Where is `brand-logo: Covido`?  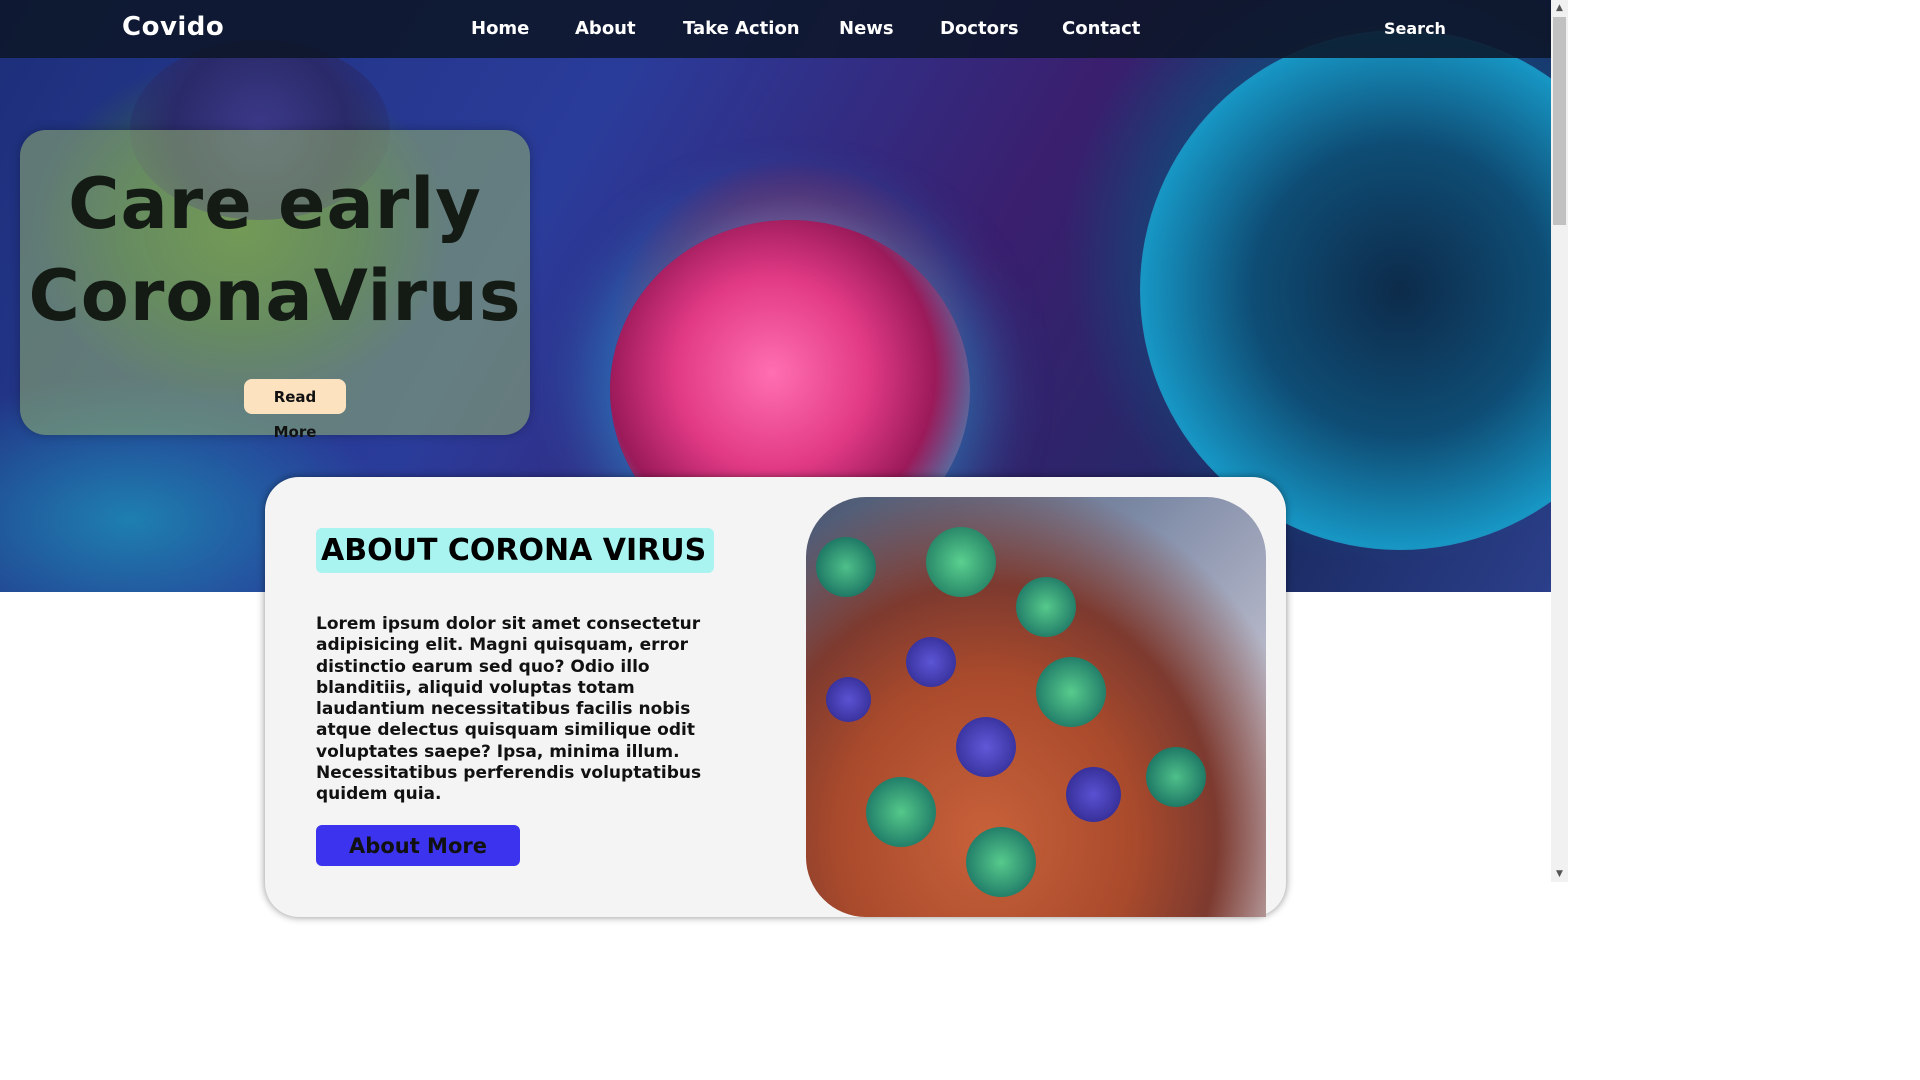 brand-logo: Covido is located at coordinates (173, 27).